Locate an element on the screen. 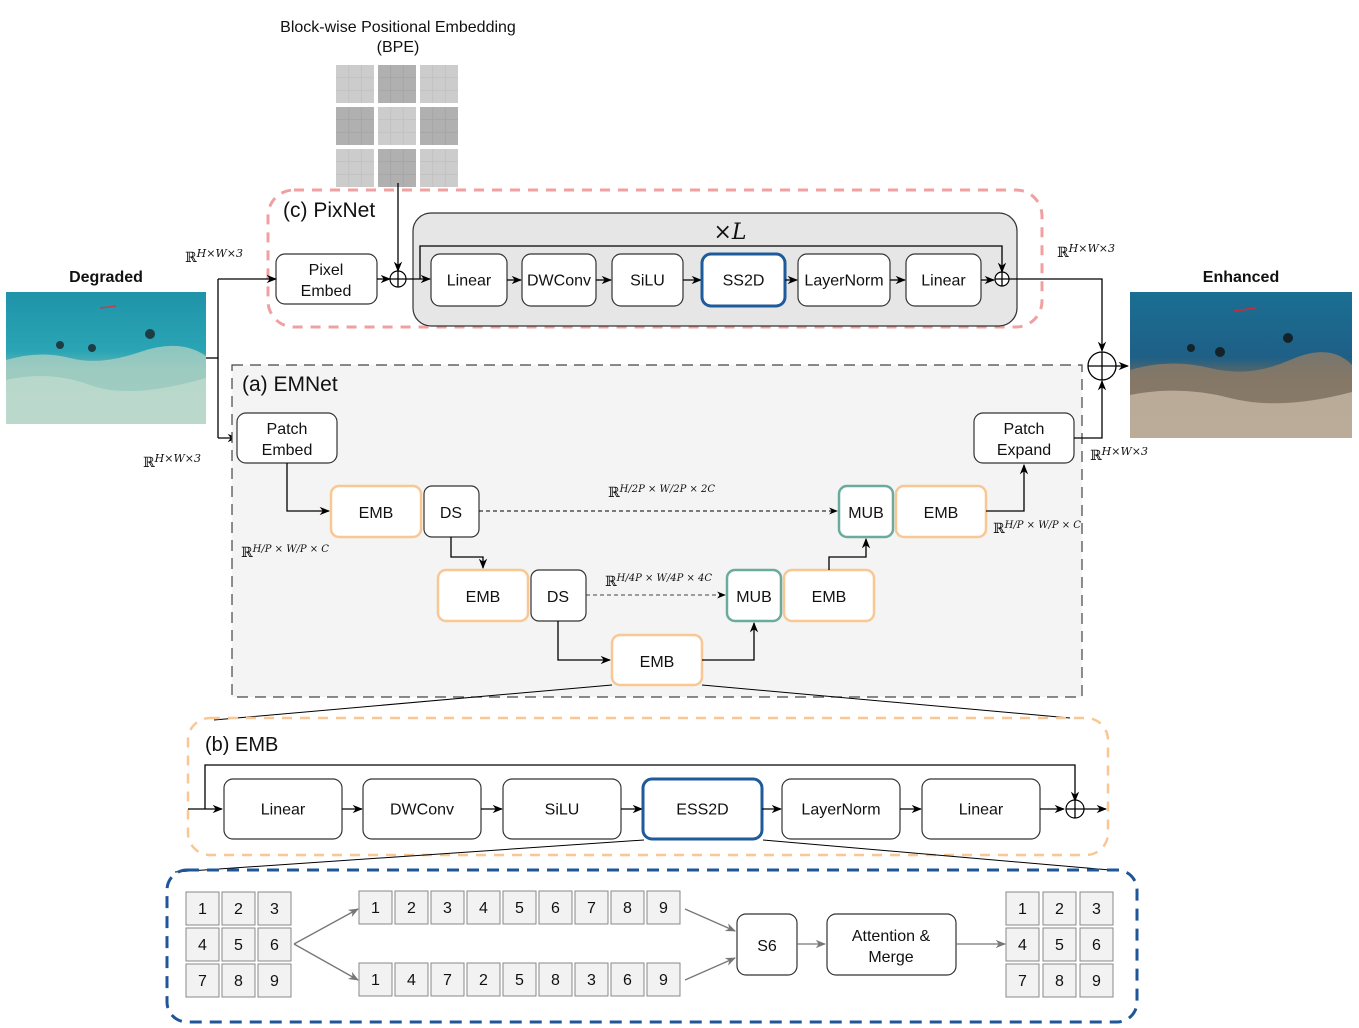 This screenshot has height=1028, width=1359. input-grid-cell: 3 is located at coordinates (274, 908).